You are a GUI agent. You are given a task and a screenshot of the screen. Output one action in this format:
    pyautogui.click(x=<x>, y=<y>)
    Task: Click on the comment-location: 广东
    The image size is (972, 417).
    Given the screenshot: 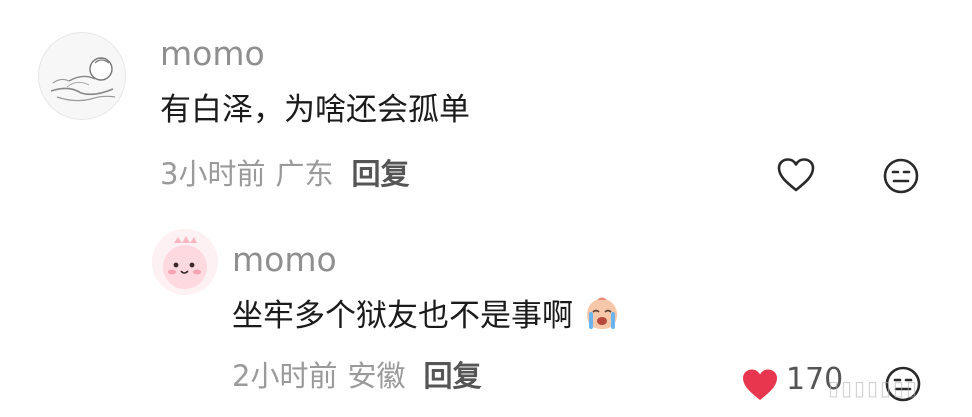 What is the action you would take?
    pyautogui.click(x=304, y=174)
    